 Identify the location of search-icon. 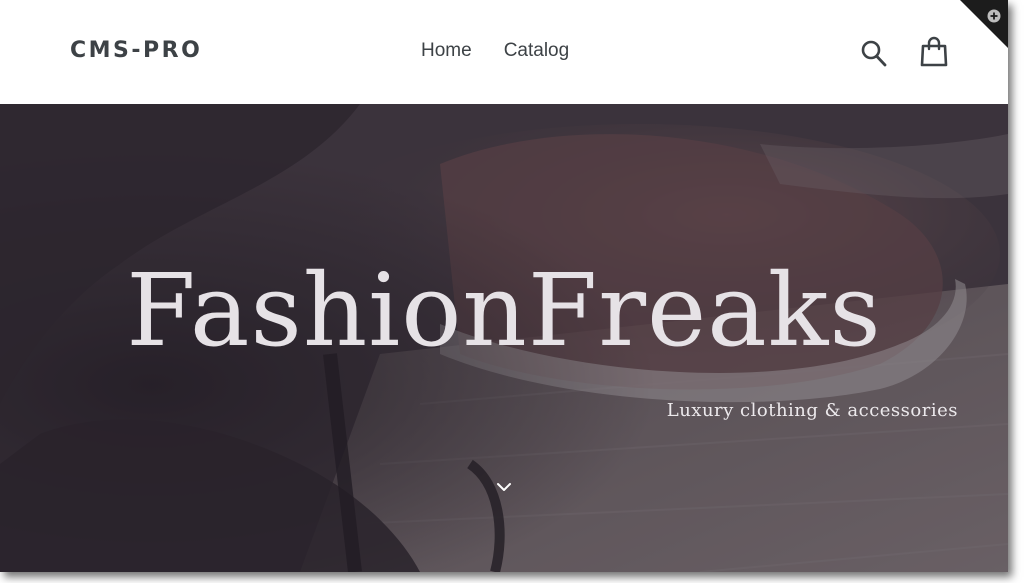
(874, 53).